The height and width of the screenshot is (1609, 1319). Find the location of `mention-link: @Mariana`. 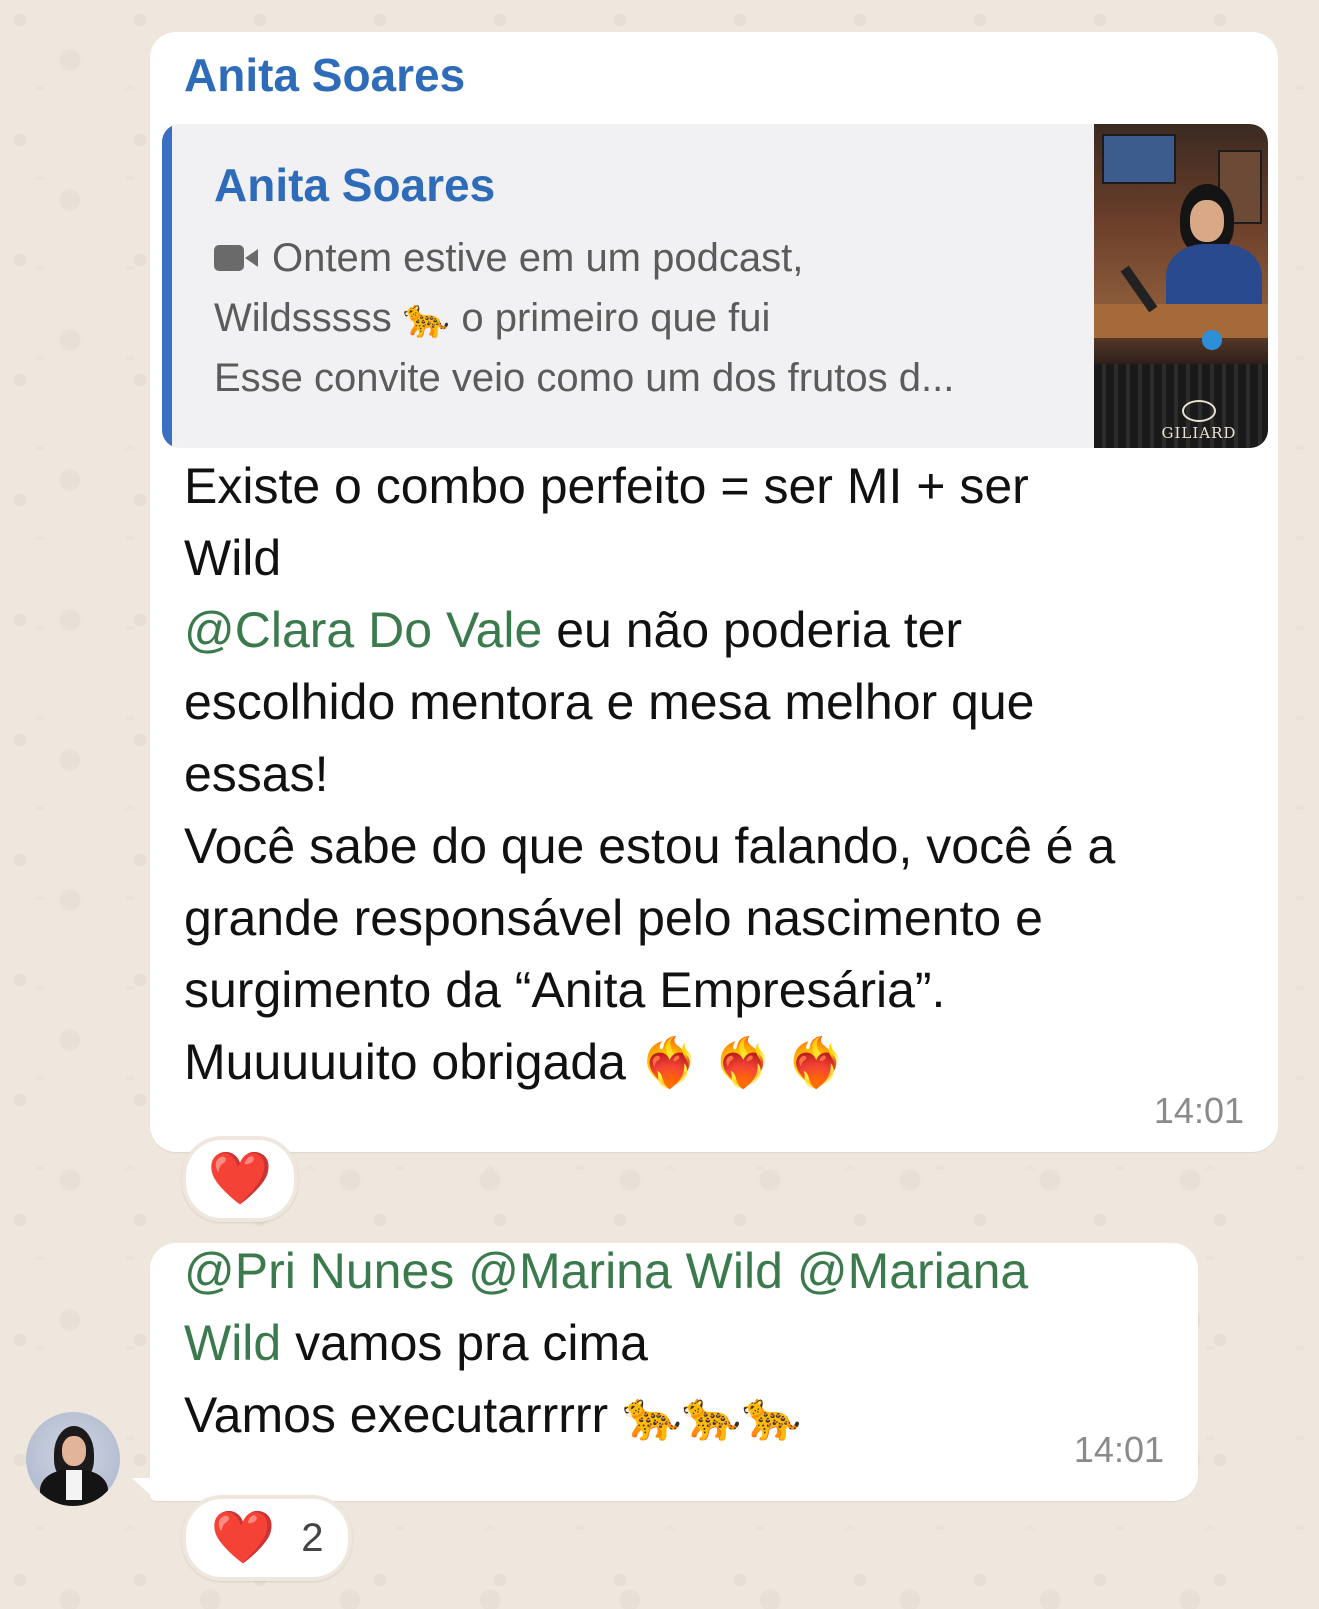

mention-link: @Mariana is located at coordinates (912, 1271).